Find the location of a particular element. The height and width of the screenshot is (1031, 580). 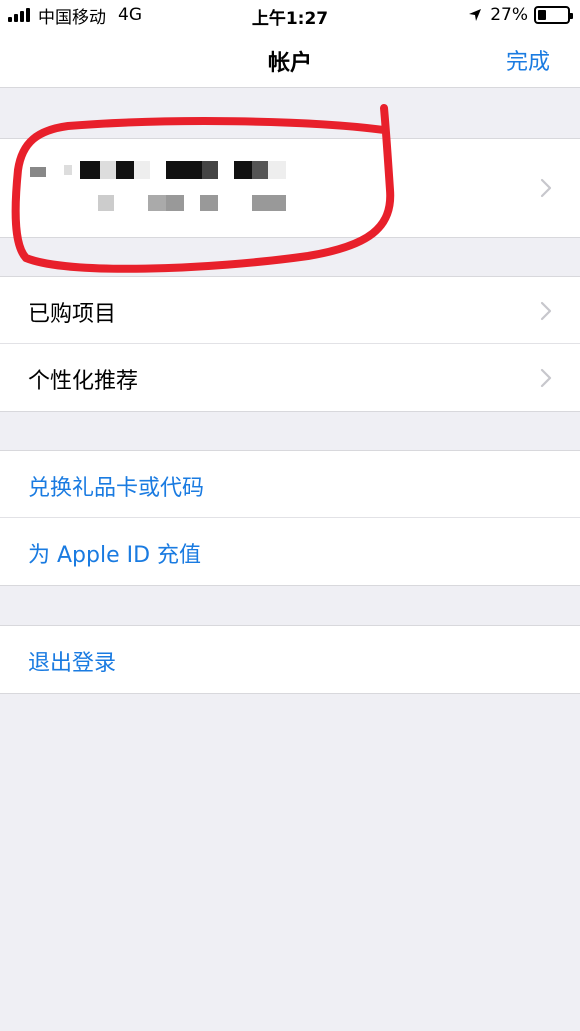

battery-icon is located at coordinates (553, 15).